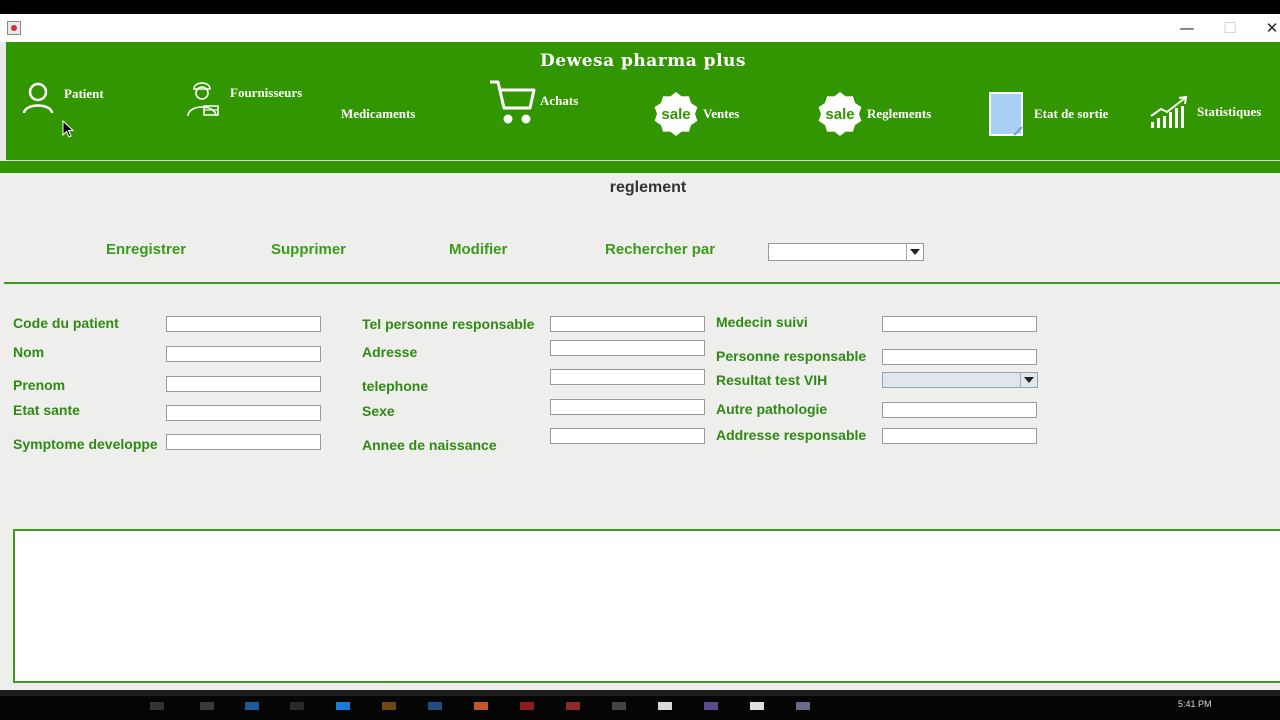  I want to click on nav-label: Etat de sortie, so click(1071, 113).